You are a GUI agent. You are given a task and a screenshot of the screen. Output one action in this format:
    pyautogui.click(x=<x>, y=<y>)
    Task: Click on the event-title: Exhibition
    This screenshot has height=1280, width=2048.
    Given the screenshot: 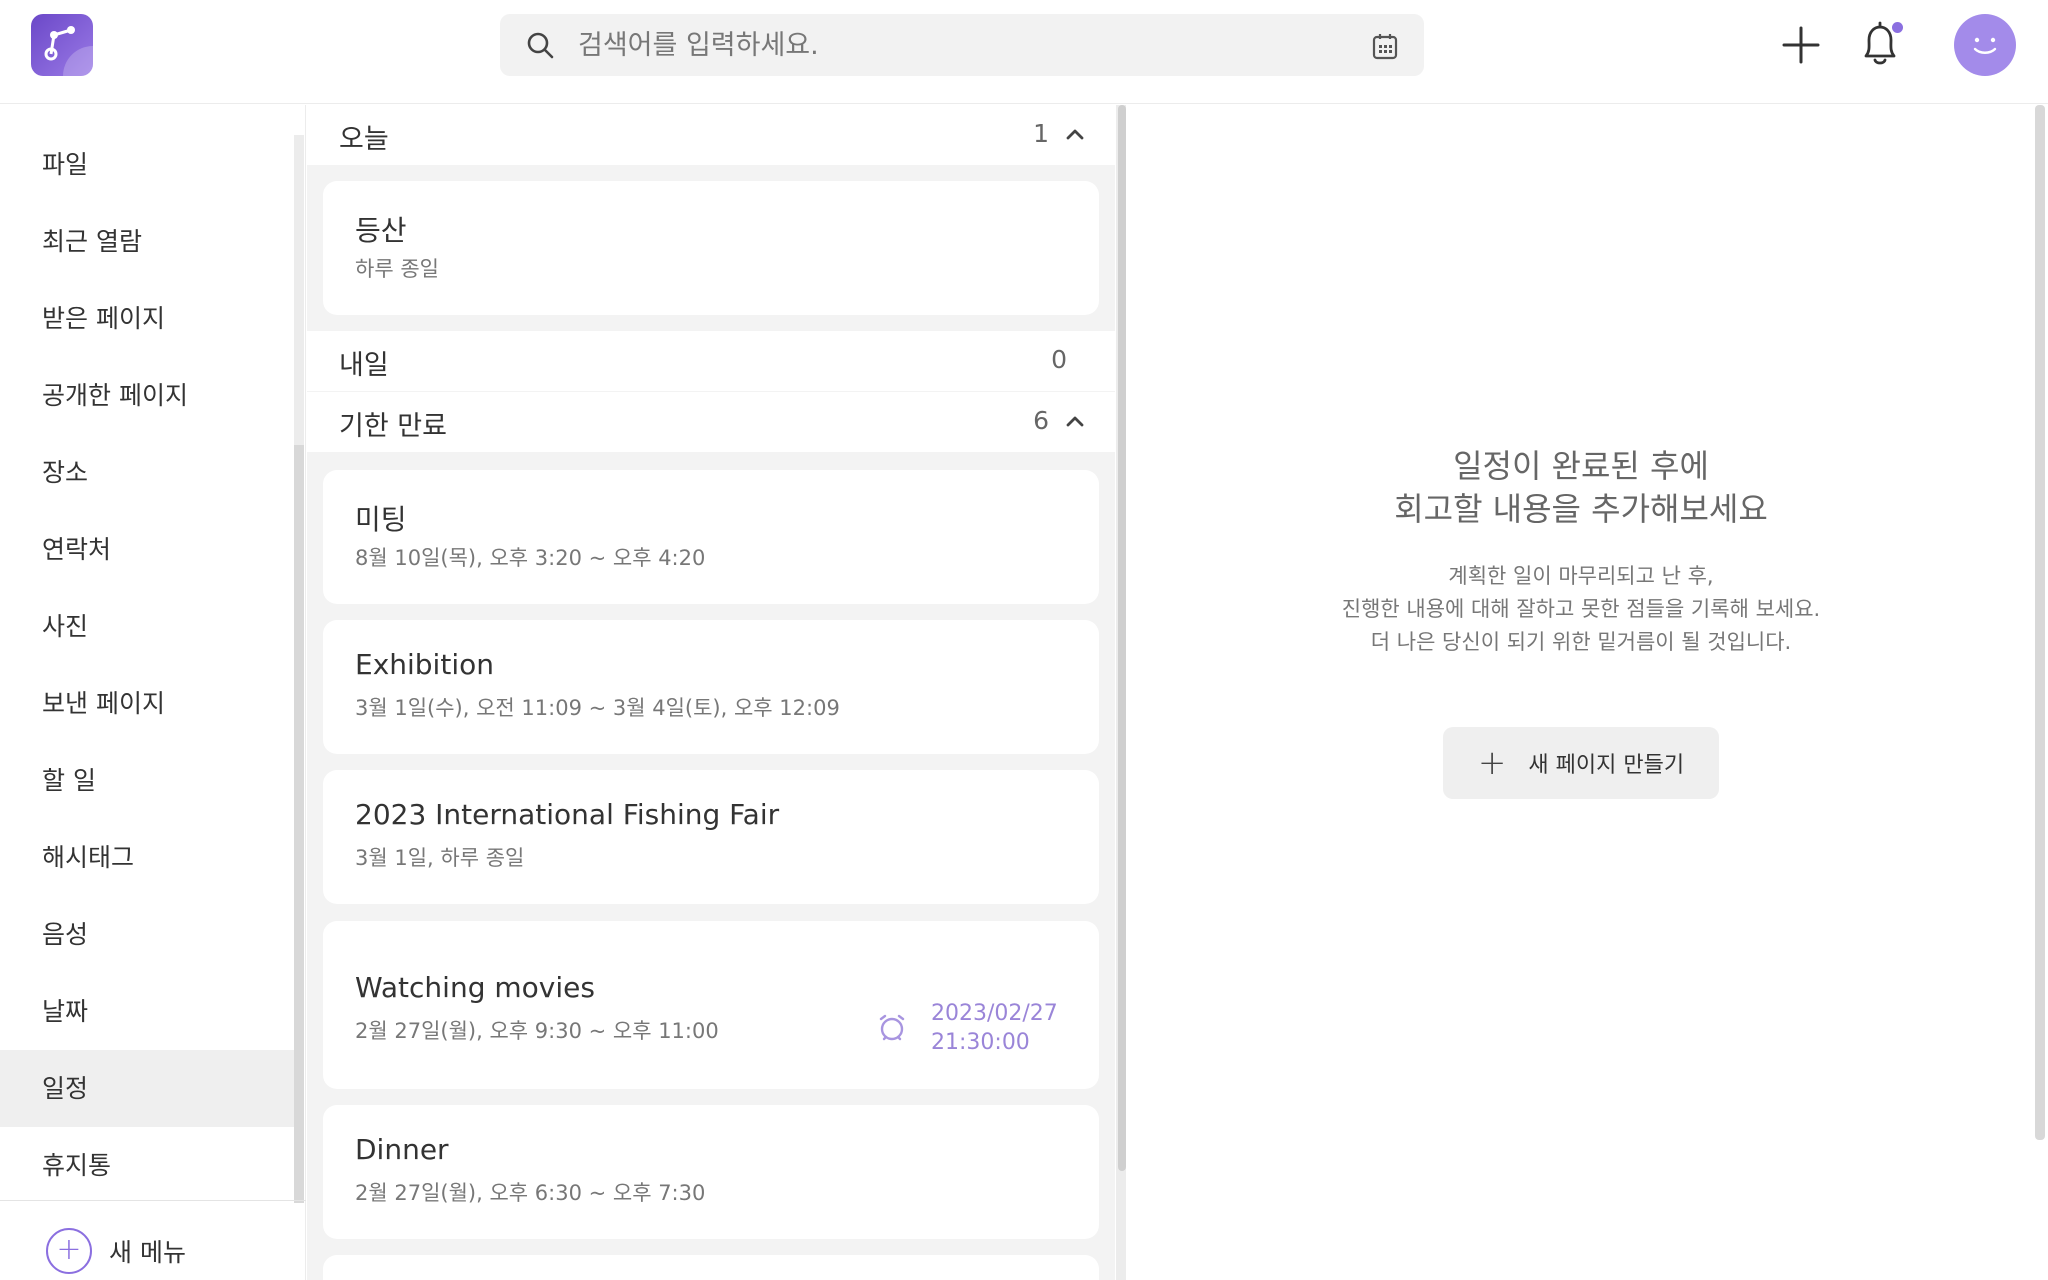 What is the action you would take?
    pyautogui.click(x=424, y=664)
    